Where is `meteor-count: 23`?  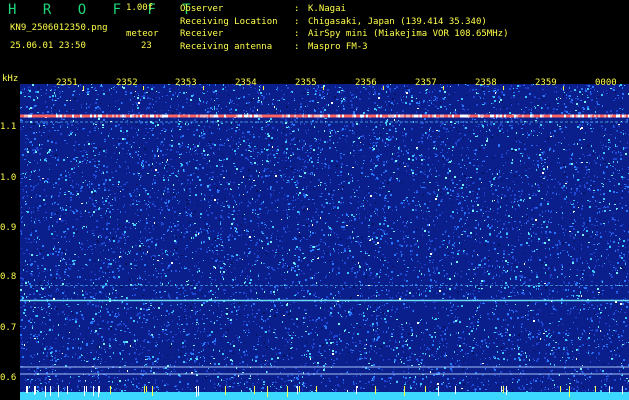
meteor-count: 23 is located at coordinates (146, 46).